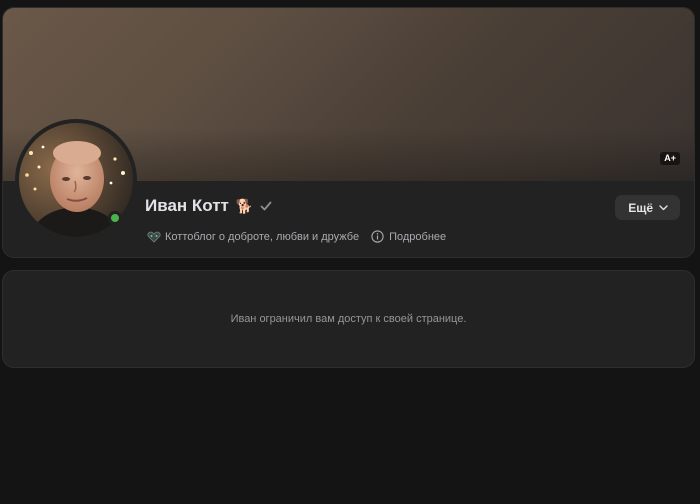 The width and height of the screenshot is (700, 504). What do you see at coordinates (377, 236) in the screenshot?
I see `info-icon` at bounding box center [377, 236].